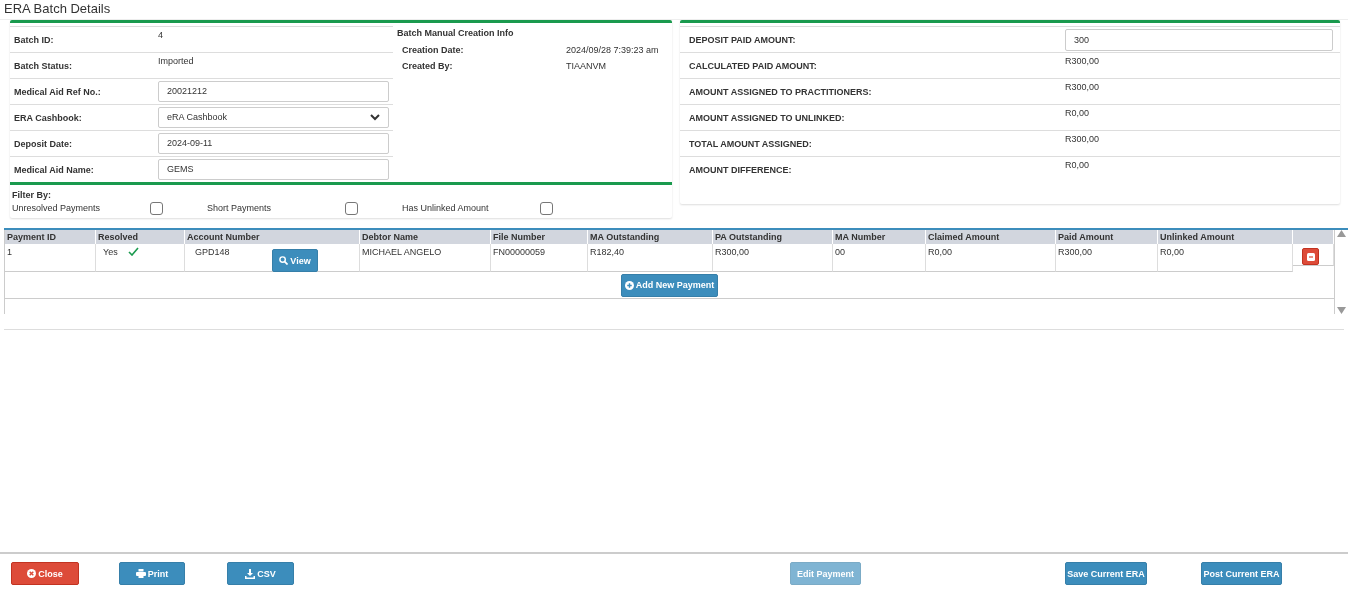 The image size is (1348, 589). Describe the element at coordinates (428, 67) in the screenshot. I see `field-label: Created By:` at that location.